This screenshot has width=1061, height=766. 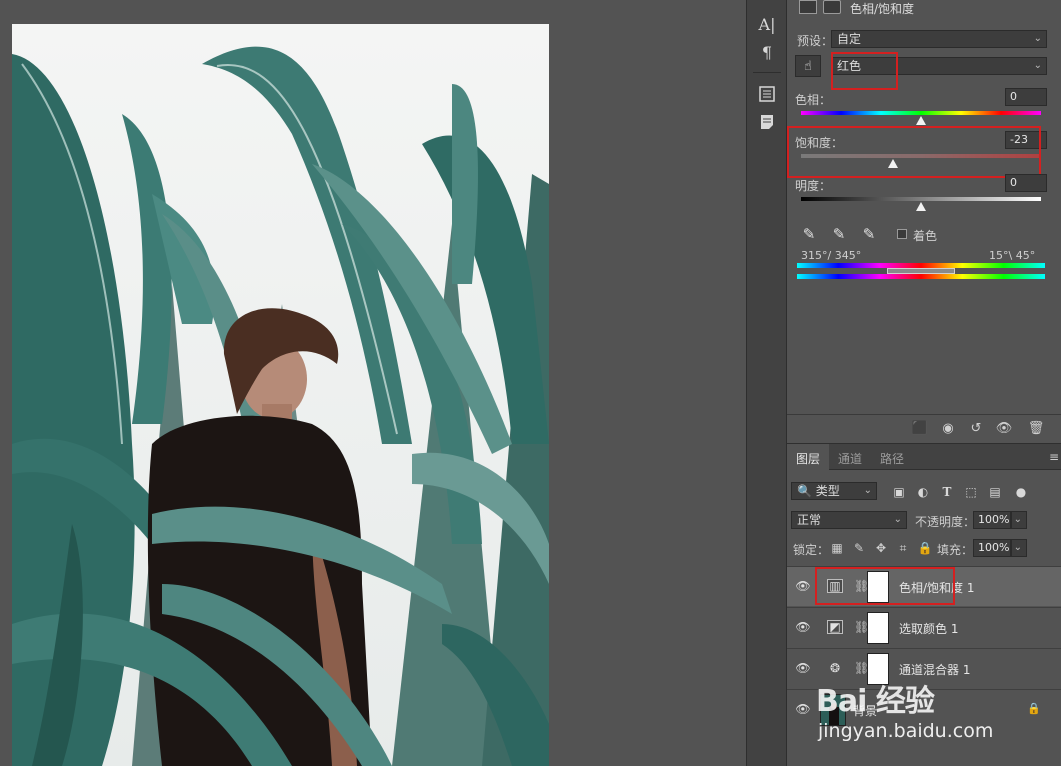 What do you see at coordinates (767, 52) in the screenshot?
I see `paragraph-icon: ¶` at bounding box center [767, 52].